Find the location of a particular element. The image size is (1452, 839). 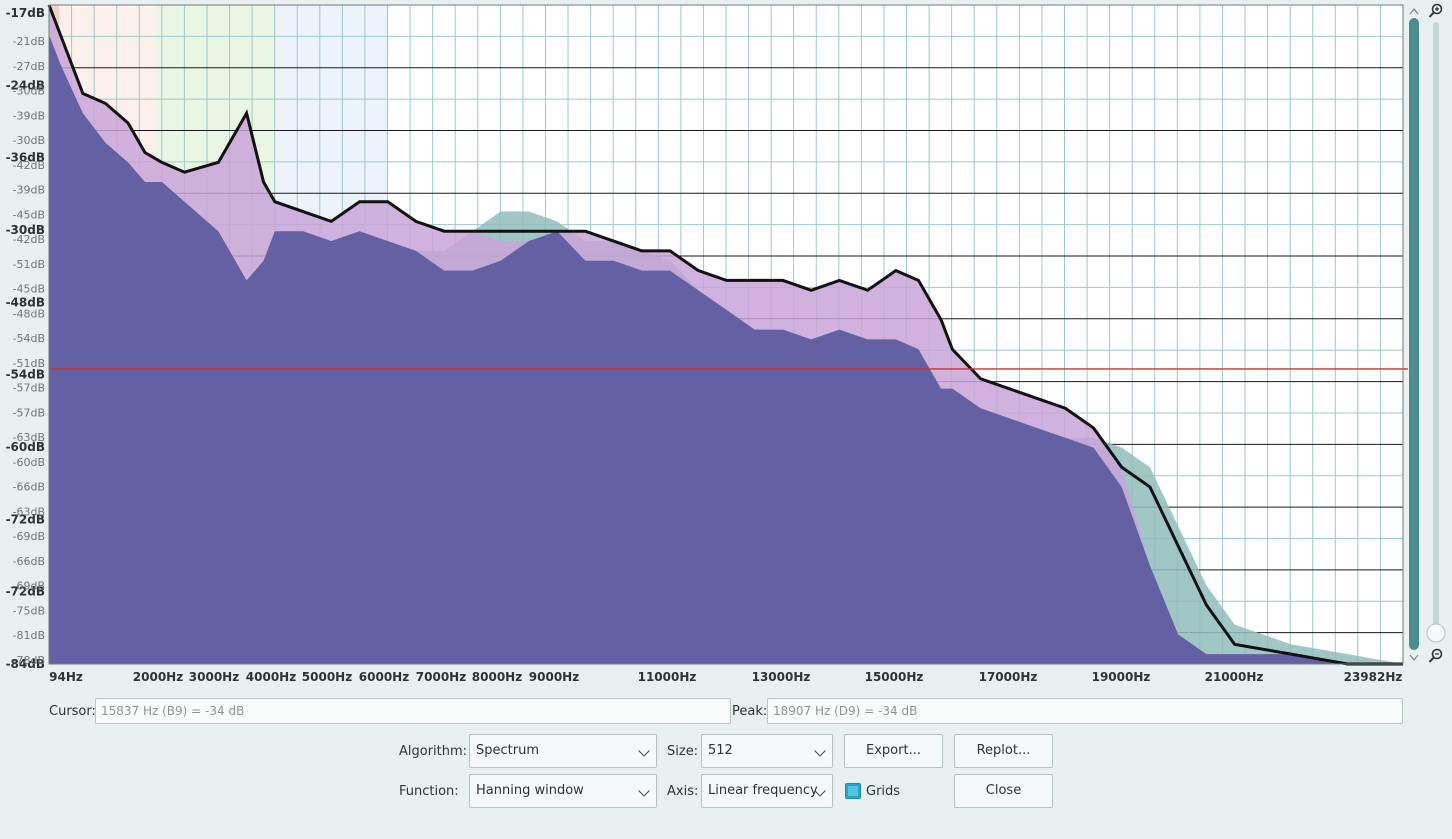

zoom-slider-track is located at coordinates (1436, 324).